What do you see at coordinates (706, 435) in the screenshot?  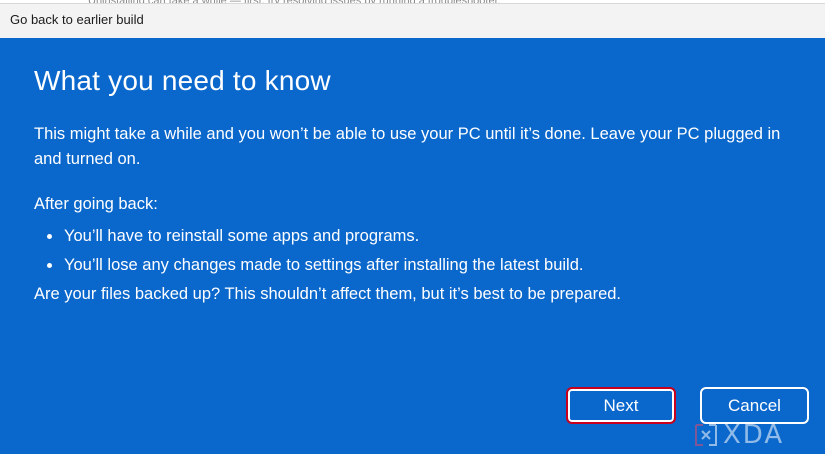 I see `xda-logo-icon` at bounding box center [706, 435].